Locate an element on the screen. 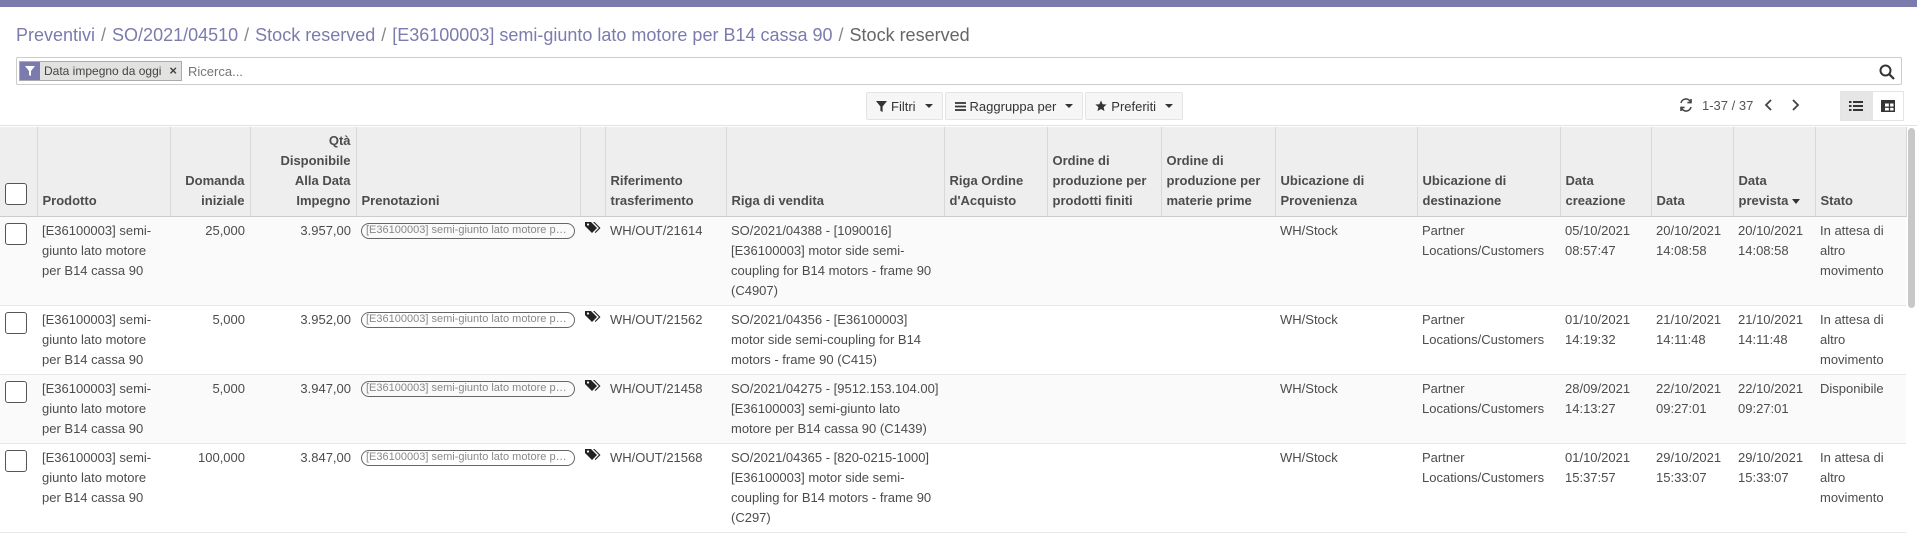 The width and height of the screenshot is (1917, 545). filters-label: Filtri is located at coordinates (903, 106).